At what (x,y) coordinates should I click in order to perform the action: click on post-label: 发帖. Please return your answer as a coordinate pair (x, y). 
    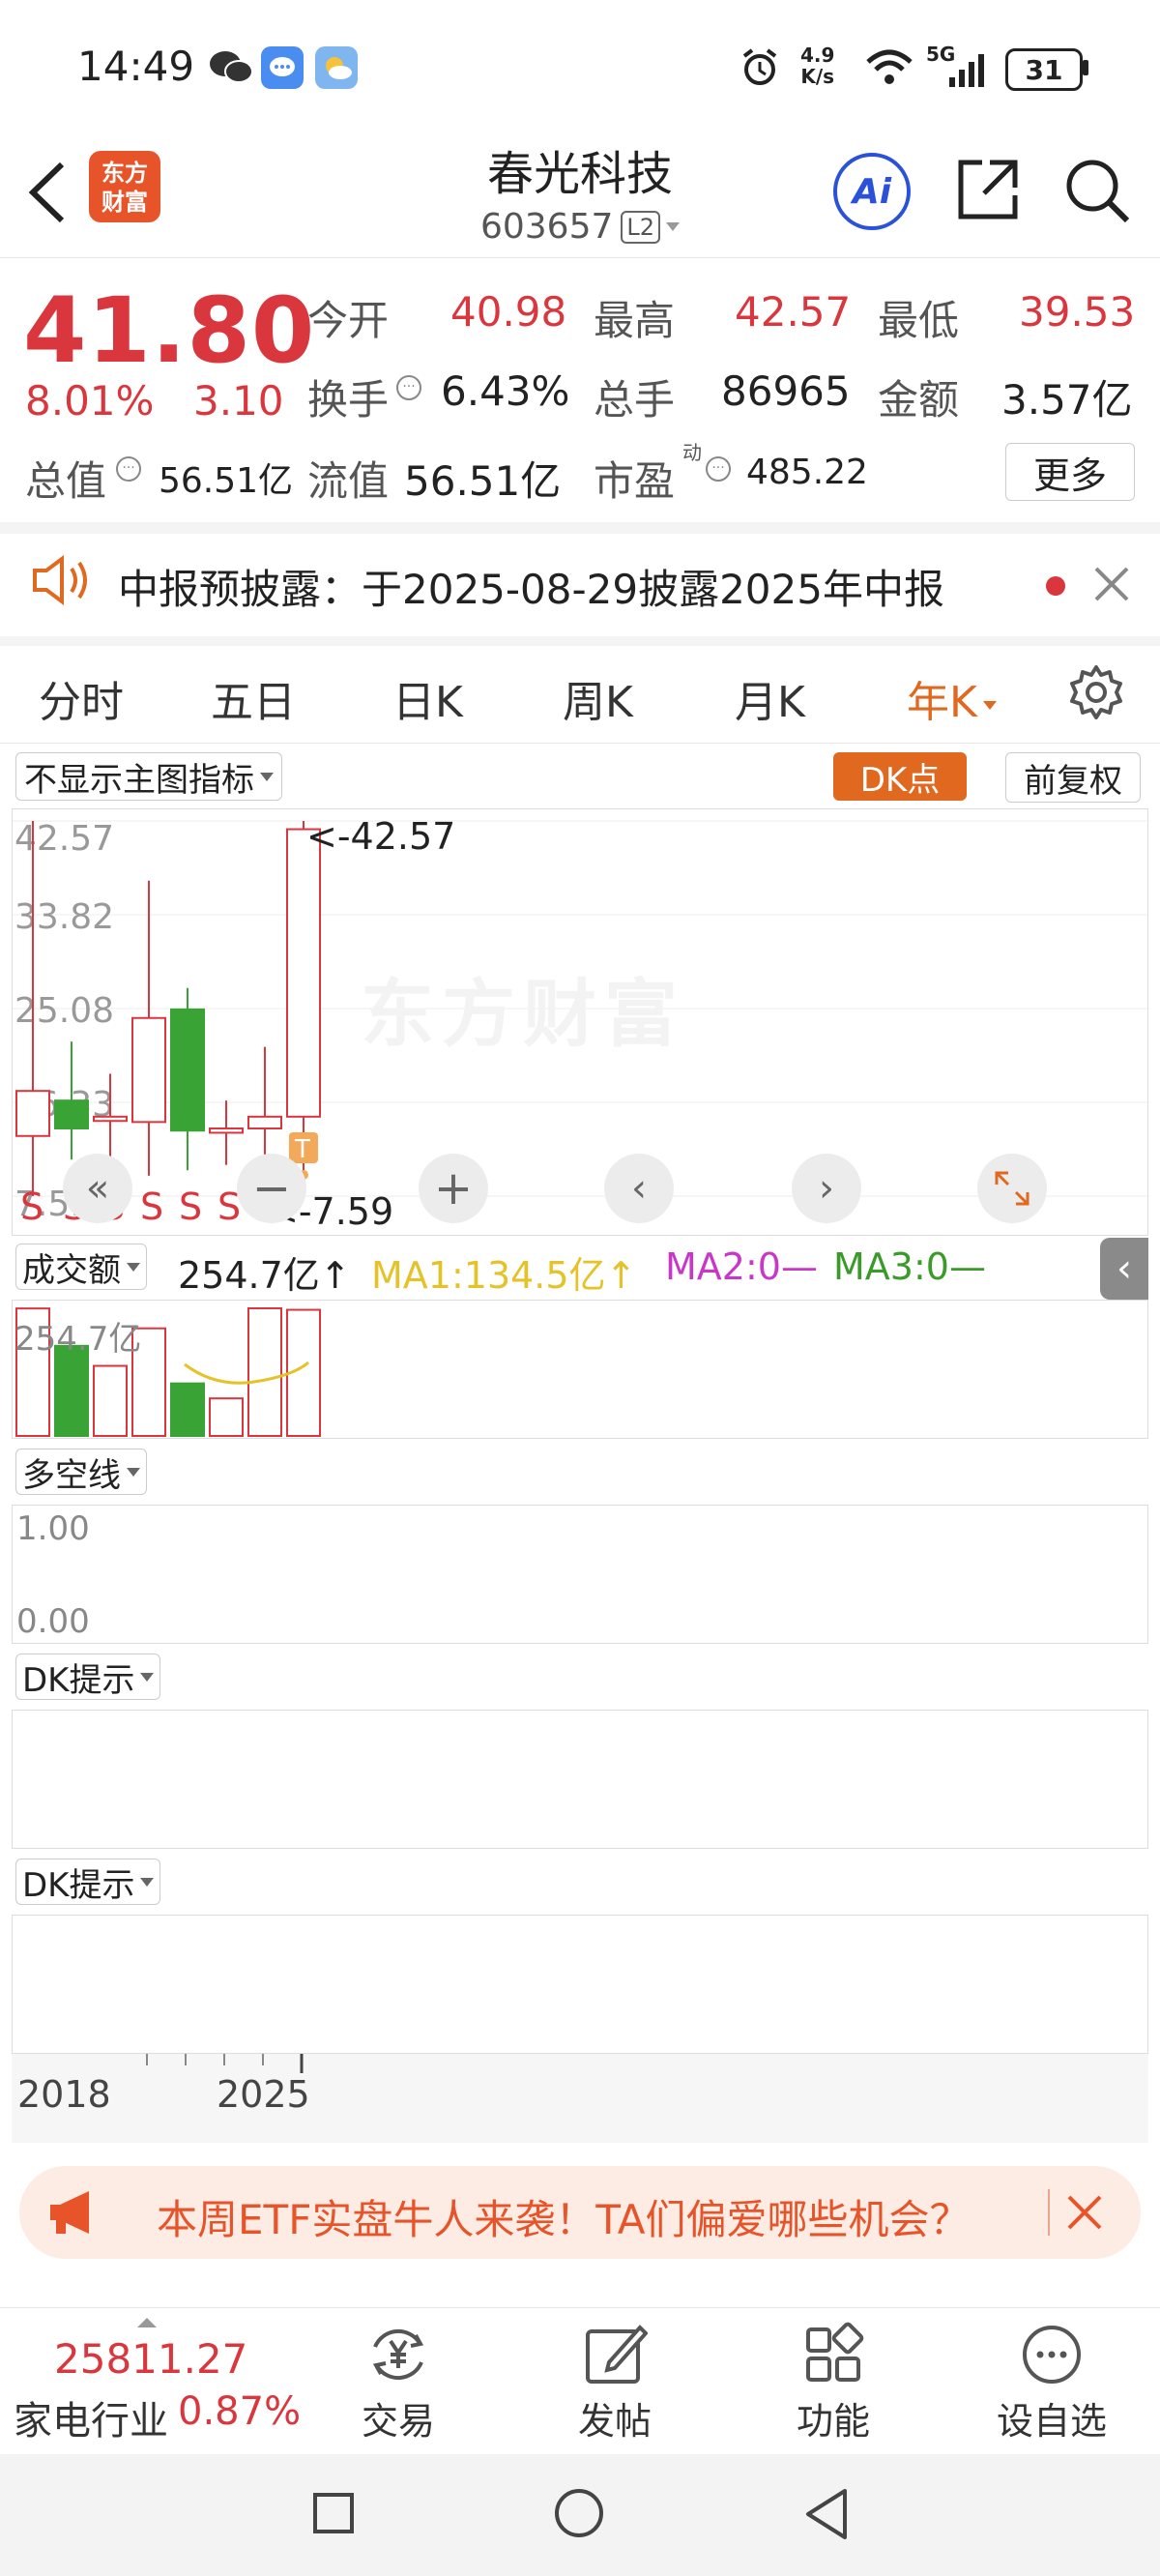
    Looking at the image, I should click on (614, 2421).